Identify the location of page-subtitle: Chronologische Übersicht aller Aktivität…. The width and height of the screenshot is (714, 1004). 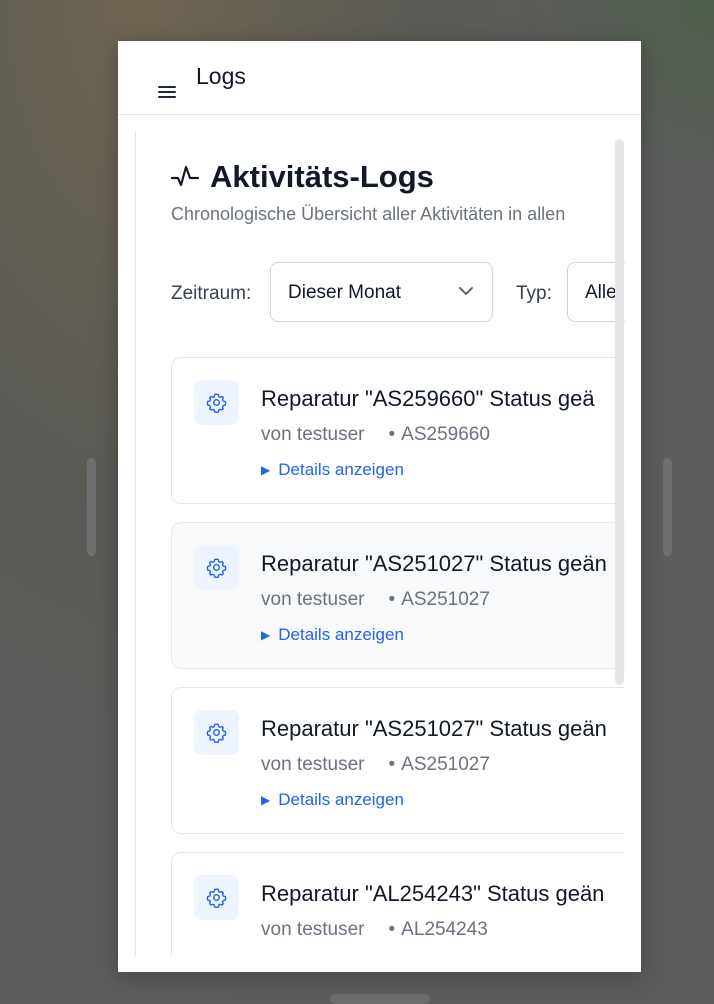
(368, 214).